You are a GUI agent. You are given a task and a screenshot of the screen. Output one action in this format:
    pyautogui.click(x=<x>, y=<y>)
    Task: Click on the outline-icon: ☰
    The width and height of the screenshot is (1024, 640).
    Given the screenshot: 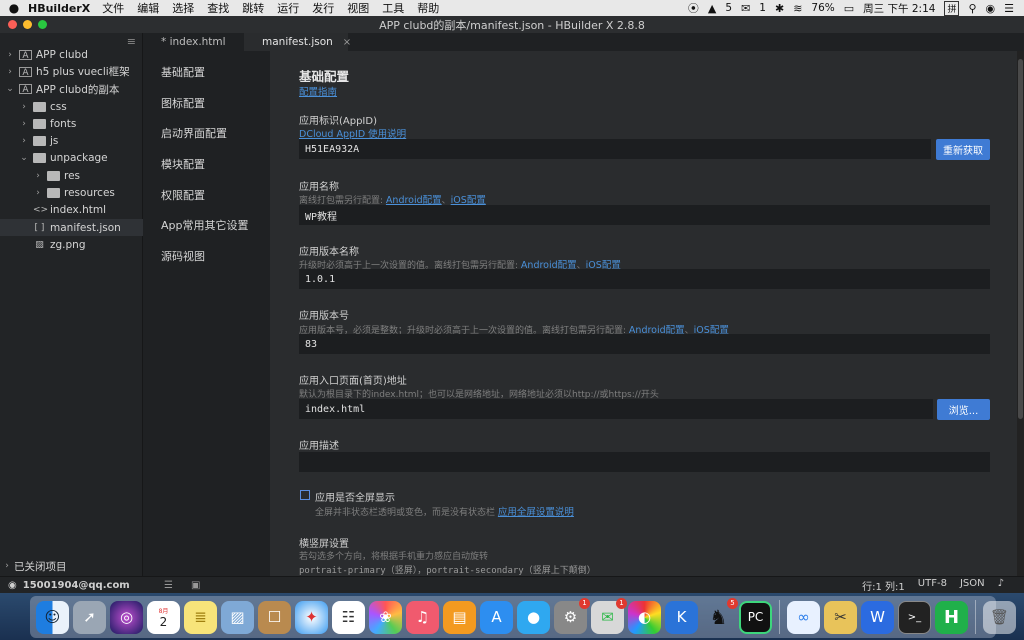 What is the action you would take?
    pyautogui.click(x=168, y=585)
    